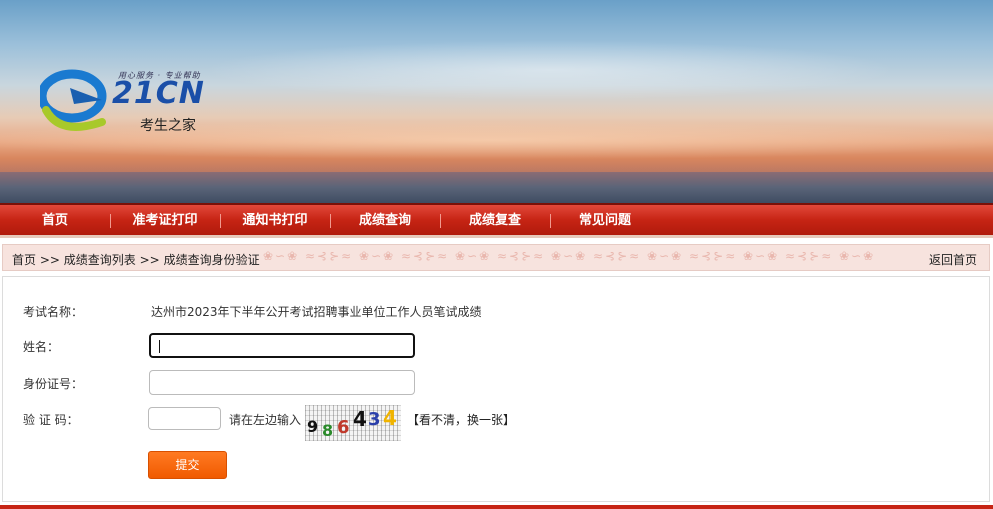  What do you see at coordinates (374, 419) in the screenshot?
I see `captcha-digit: 3` at bounding box center [374, 419].